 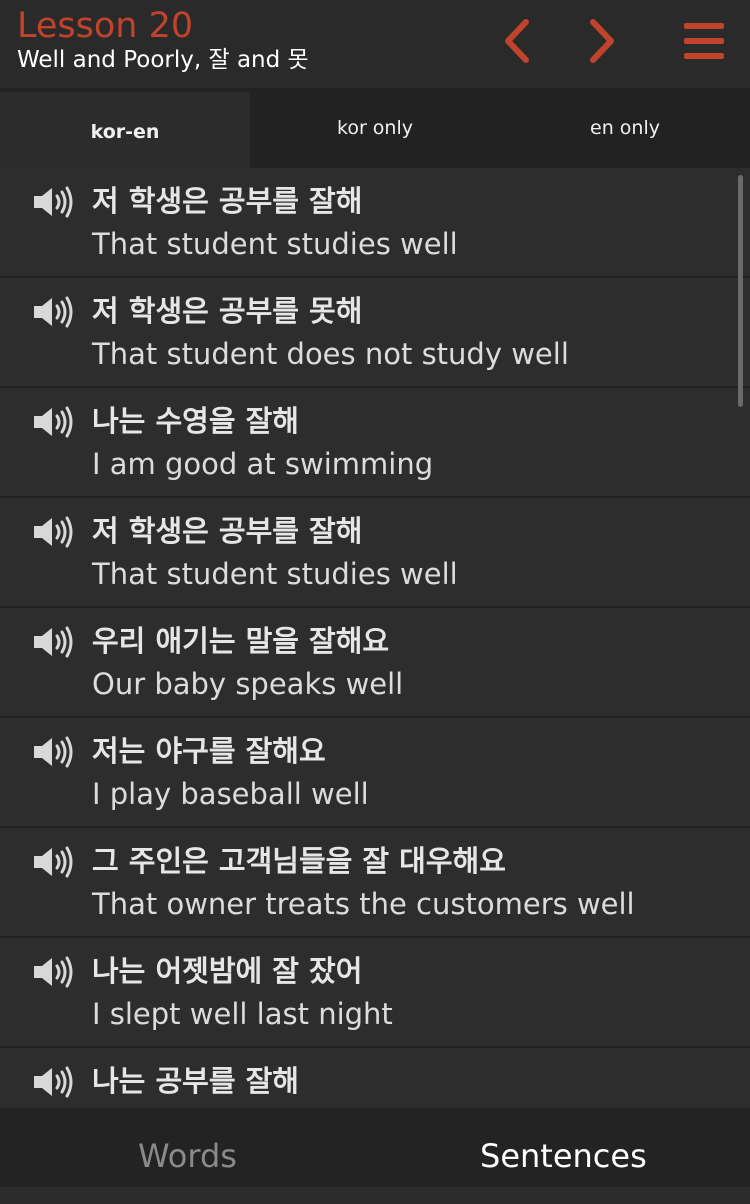 What do you see at coordinates (230, 794) in the screenshot?
I see `english-translation: I play baseball well` at bounding box center [230, 794].